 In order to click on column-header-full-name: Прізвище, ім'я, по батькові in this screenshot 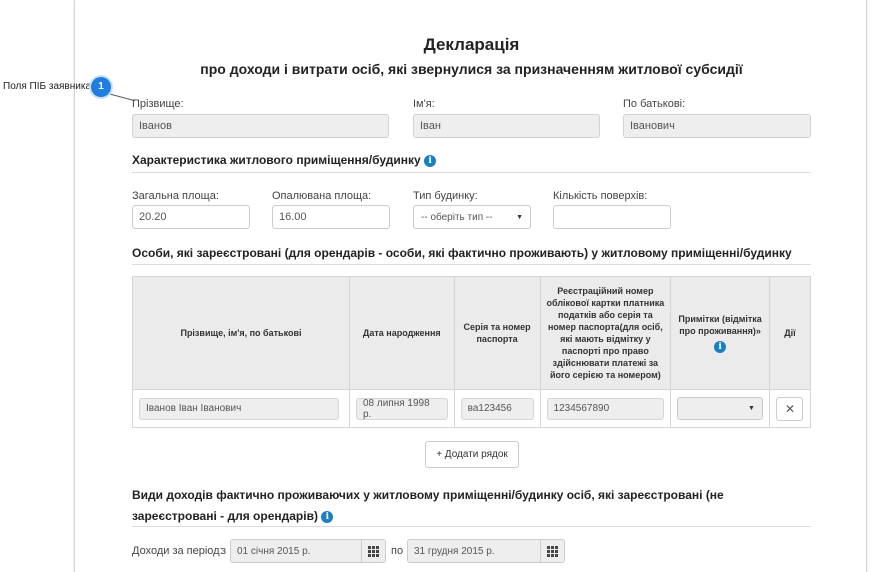, I will do `click(241, 333)`.